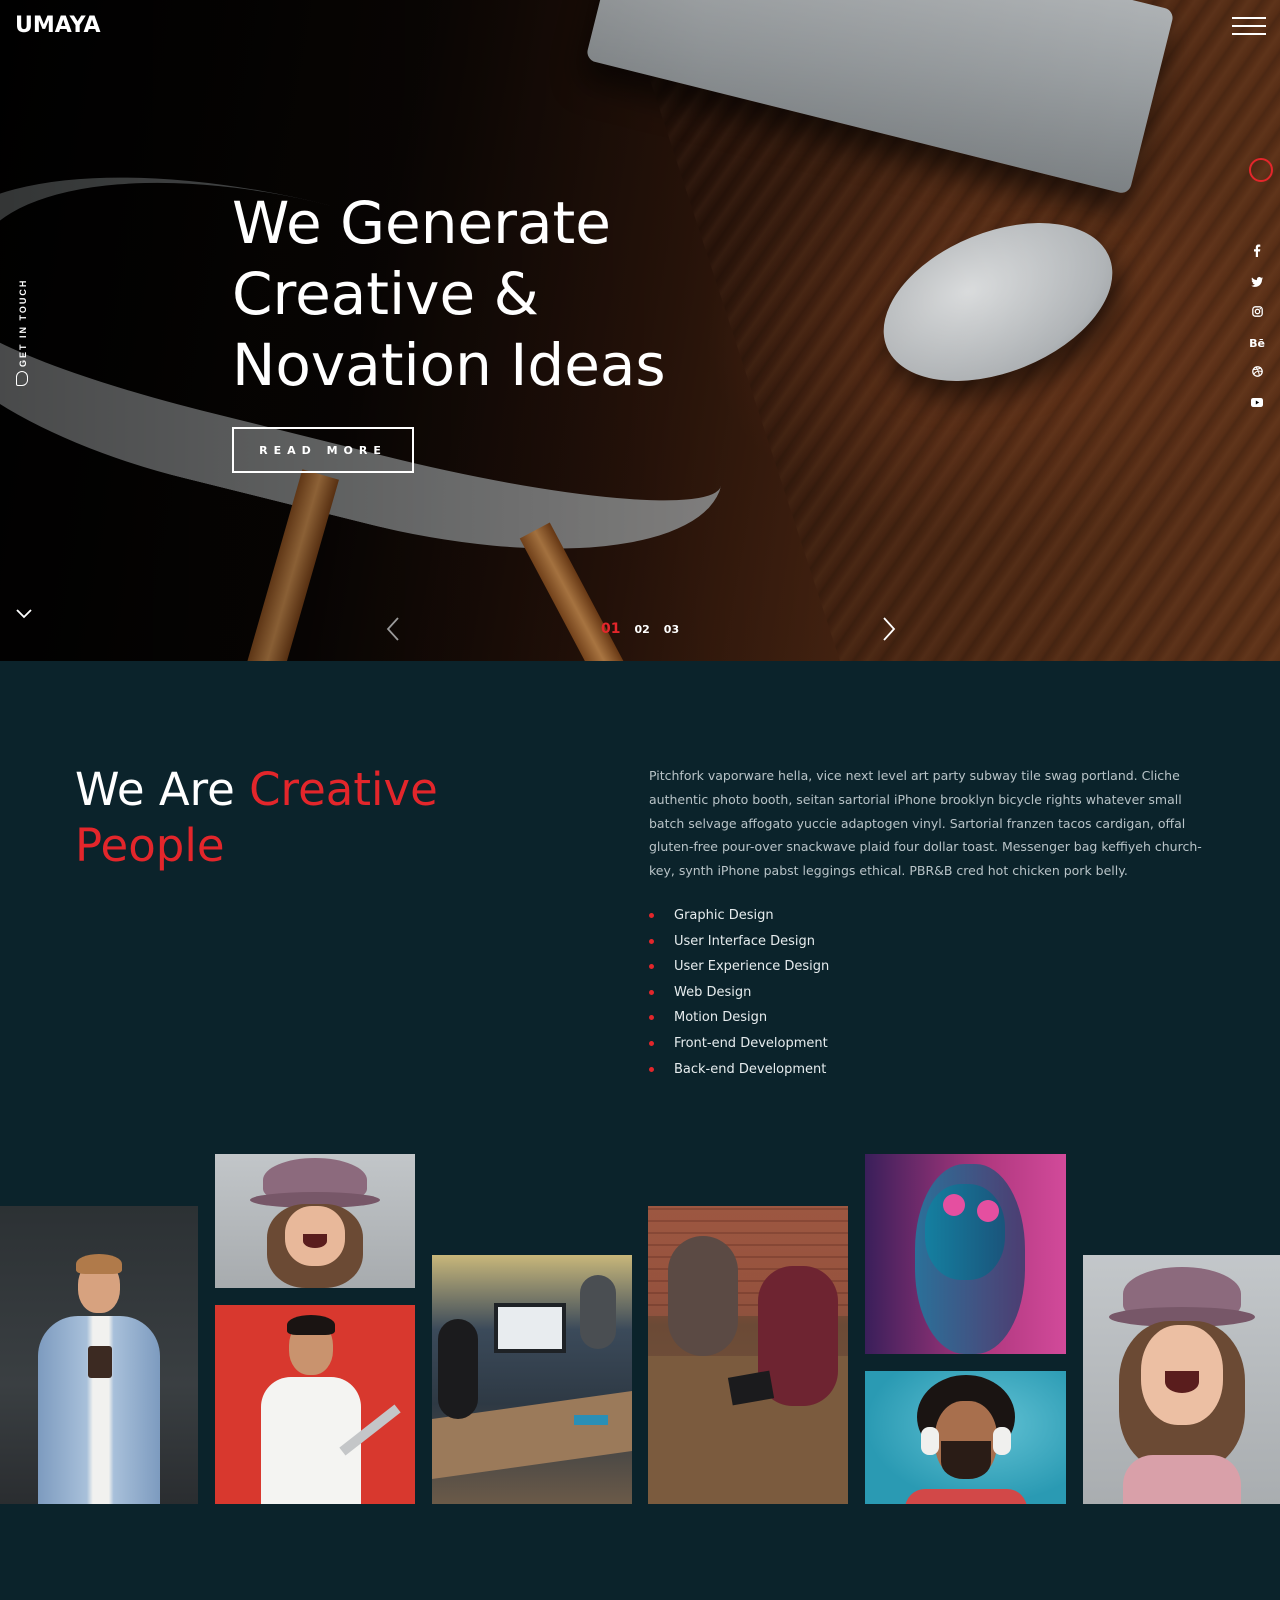 The height and width of the screenshot is (1600, 1280). Describe the element at coordinates (385, 294) in the screenshot. I see `hero-title-line: Creative &` at that location.